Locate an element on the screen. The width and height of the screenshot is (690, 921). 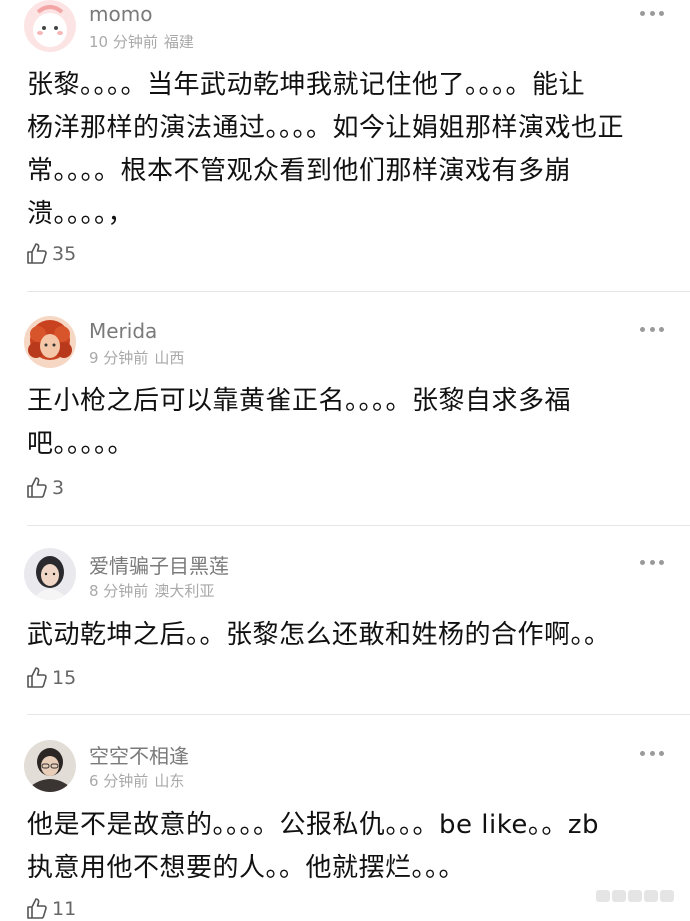
comment-time: 9 分钟前 is located at coordinates (119, 358).